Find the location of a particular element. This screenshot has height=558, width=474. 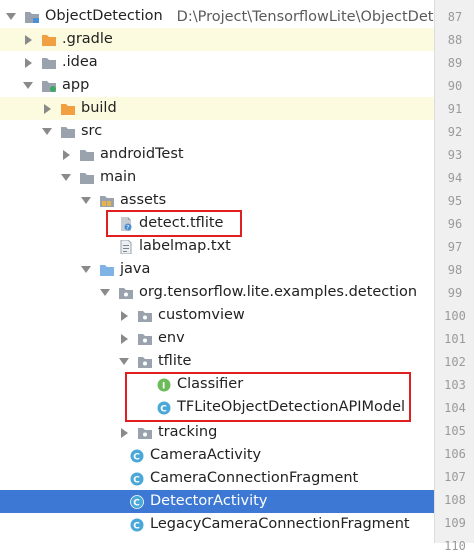

resource-folder-icon is located at coordinates (107, 201).